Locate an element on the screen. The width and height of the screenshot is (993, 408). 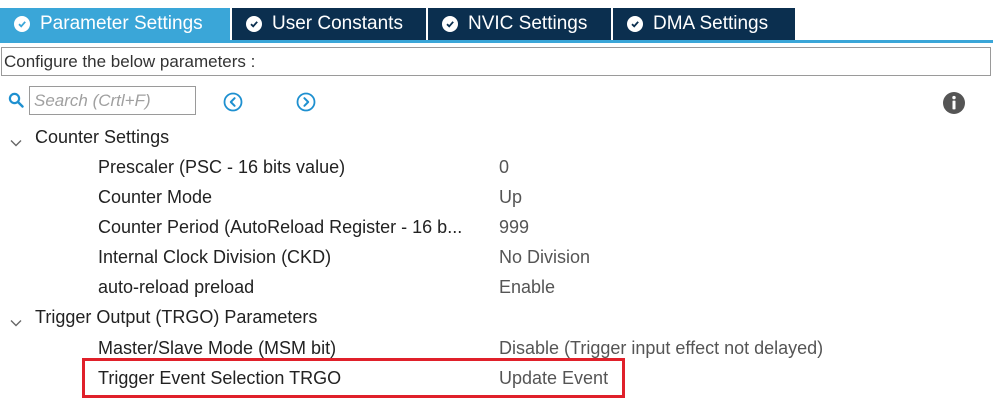
tab-dma-settings: DMA Settings is located at coordinates (704, 24).